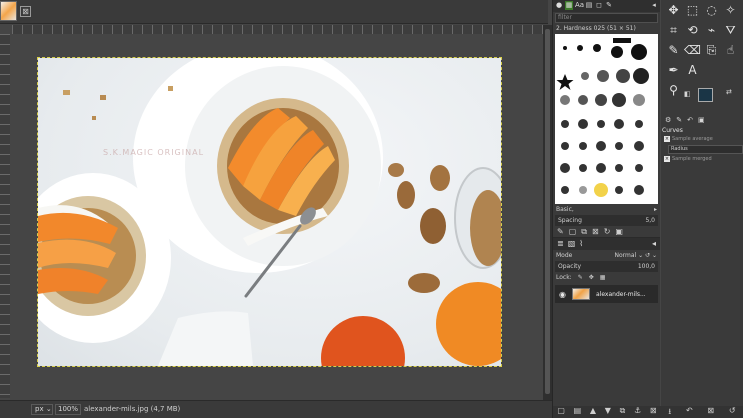  Describe the element at coordinates (654, 244) in the screenshot. I see `layers-menu-icon: ◂` at that location.